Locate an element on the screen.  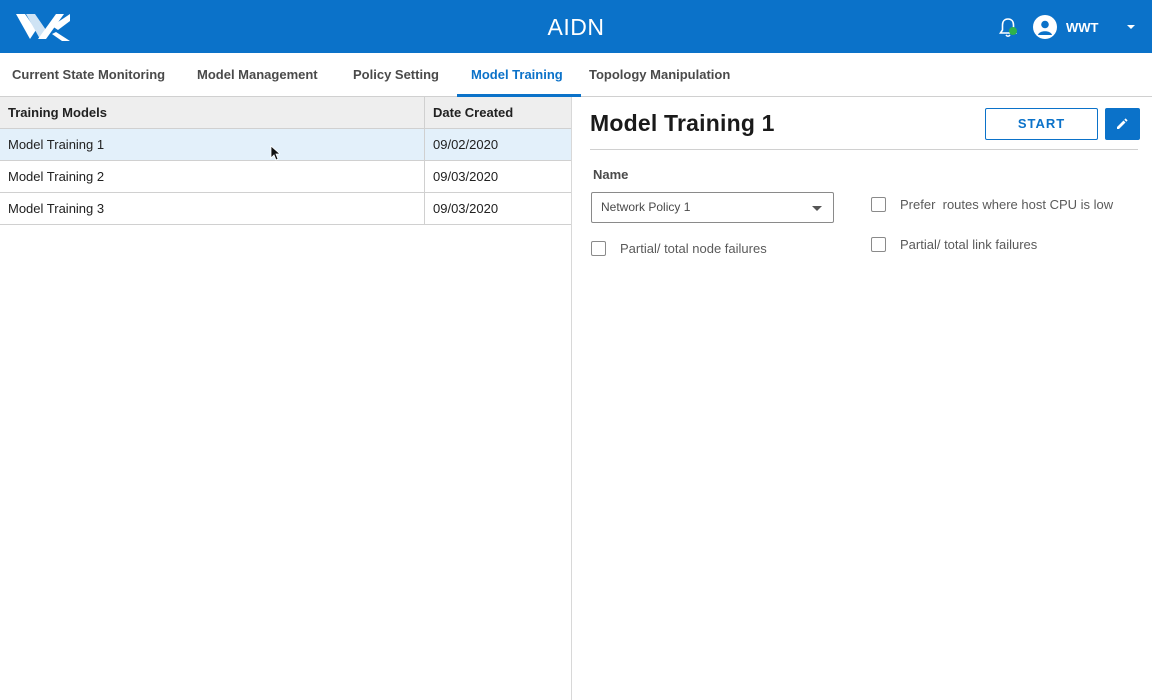
node-failures-label: Partial/ total node failures is located at coordinates (693, 248).